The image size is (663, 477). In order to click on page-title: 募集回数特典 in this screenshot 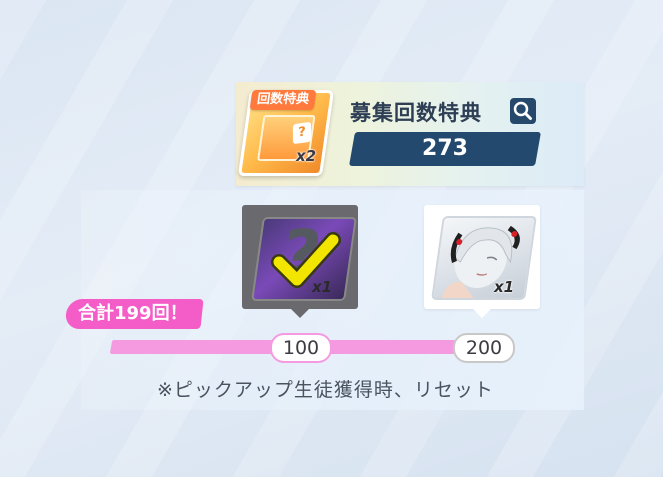, I will do `click(416, 113)`.